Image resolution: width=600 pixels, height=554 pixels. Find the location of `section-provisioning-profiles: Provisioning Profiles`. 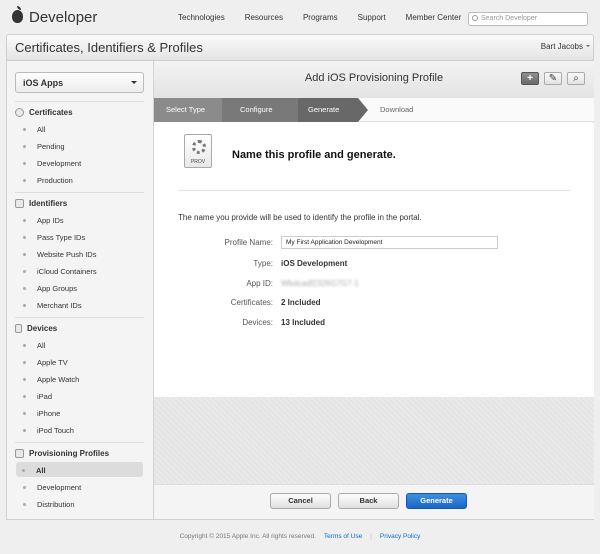

section-provisioning-profiles: Provisioning Profiles is located at coordinates (62, 453).